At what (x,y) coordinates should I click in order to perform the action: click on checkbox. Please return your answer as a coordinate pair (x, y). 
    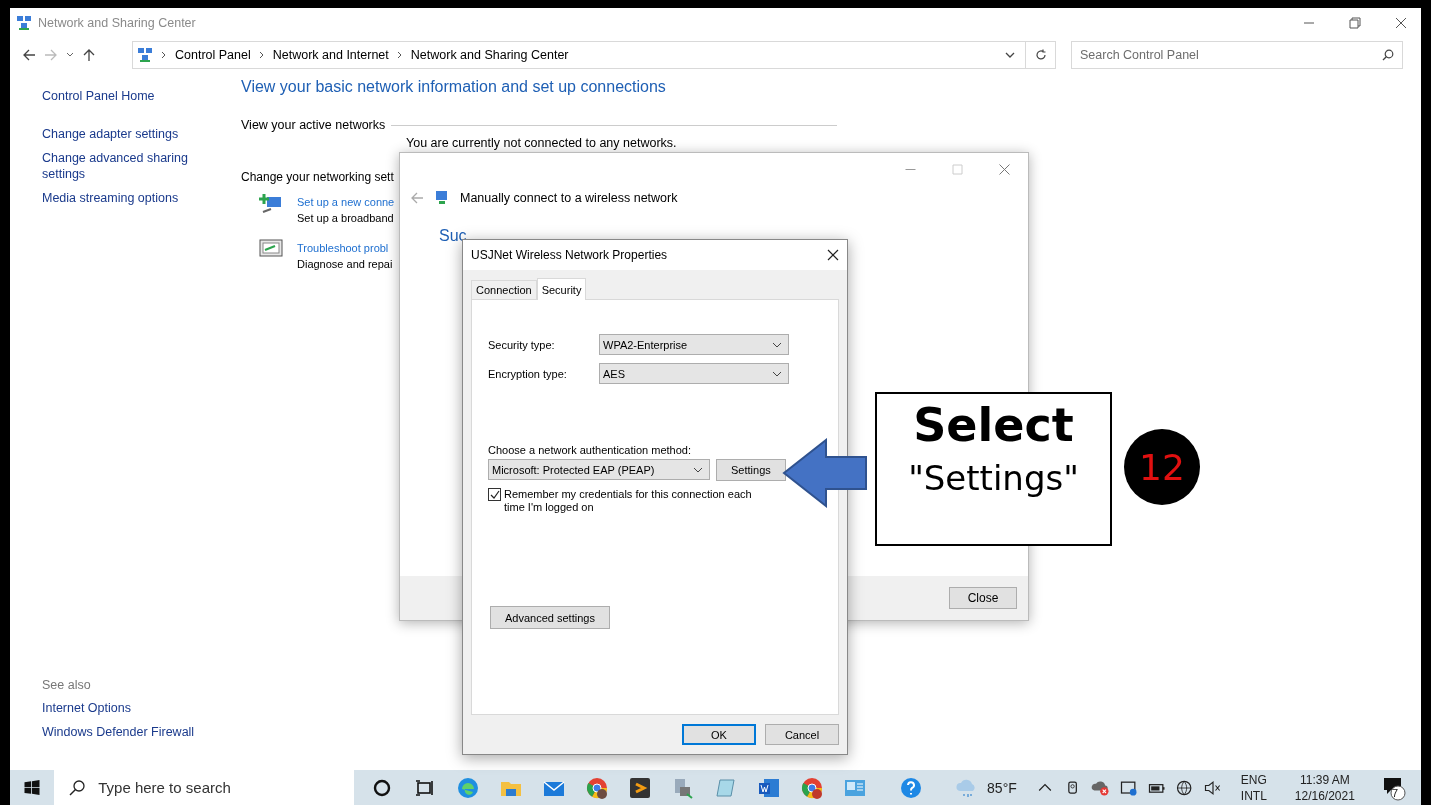
    Looking at the image, I should click on (494, 494).